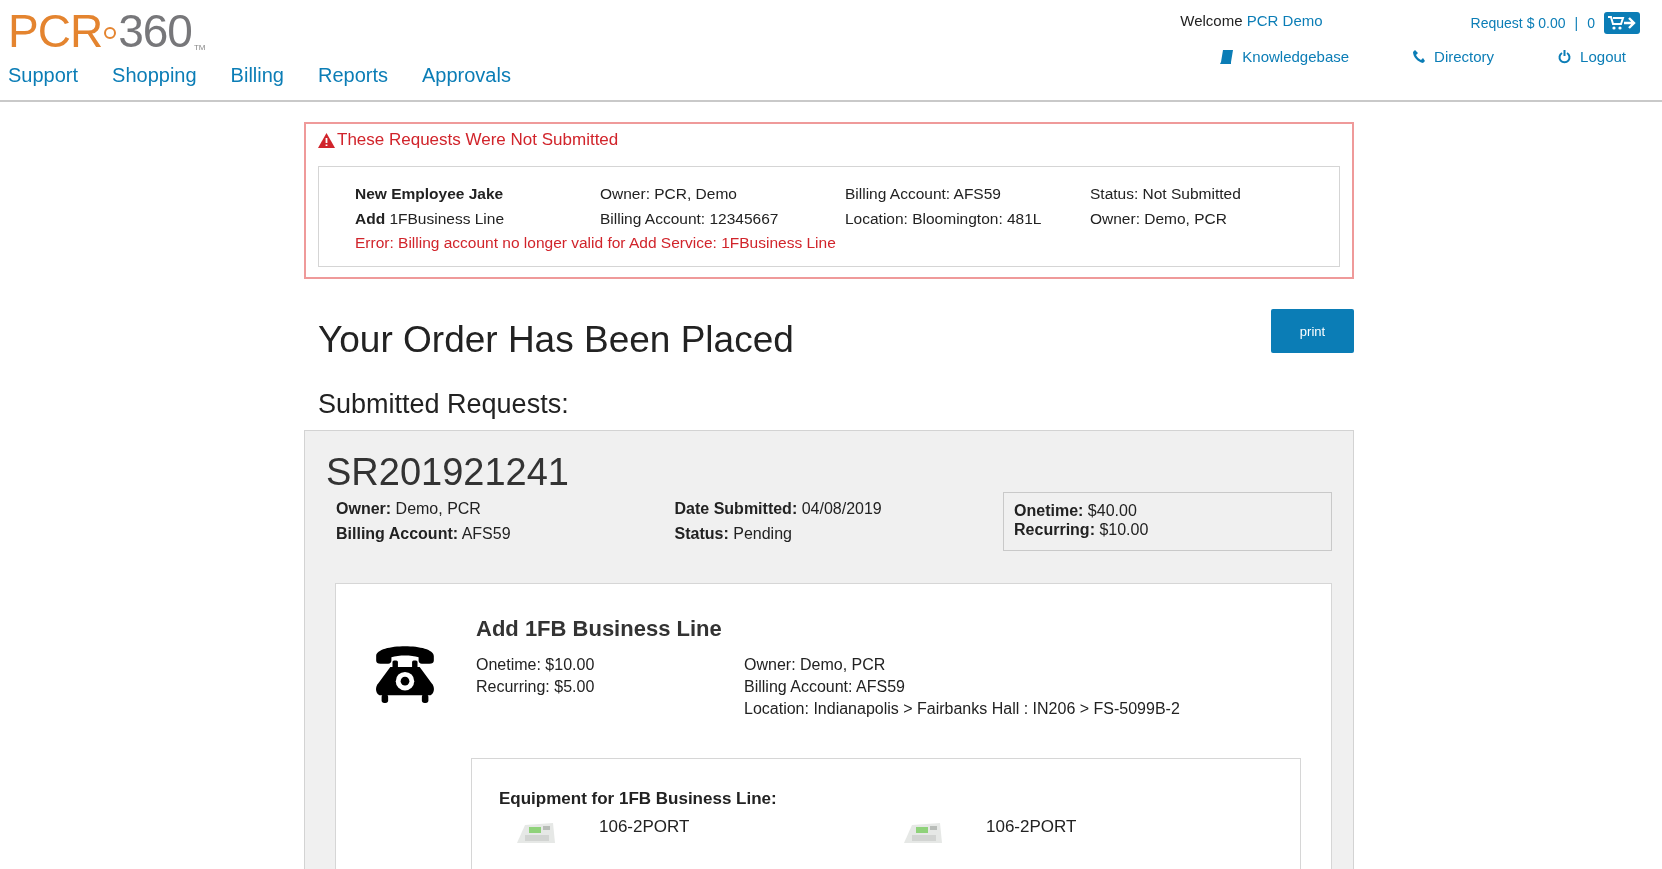  I want to click on header-link: Directory, so click(1454, 56).